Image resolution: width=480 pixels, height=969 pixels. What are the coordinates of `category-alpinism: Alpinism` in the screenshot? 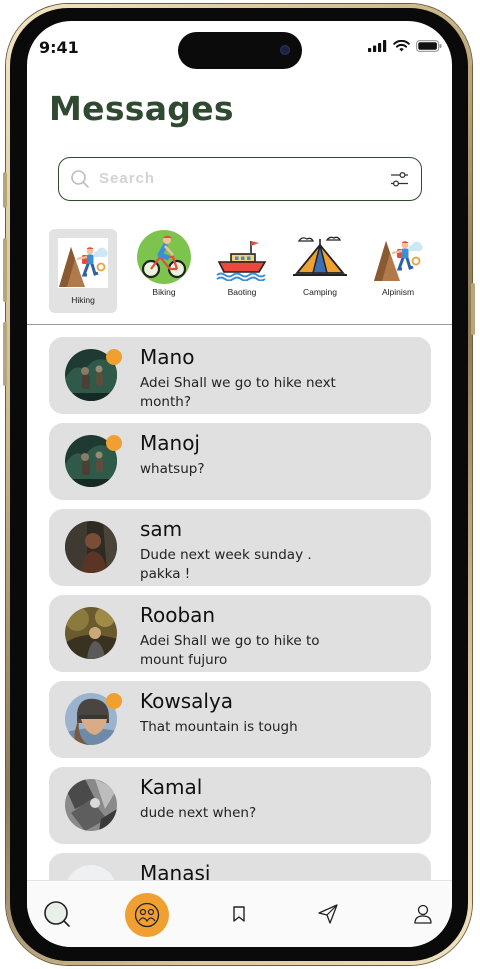 It's located at (398, 271).